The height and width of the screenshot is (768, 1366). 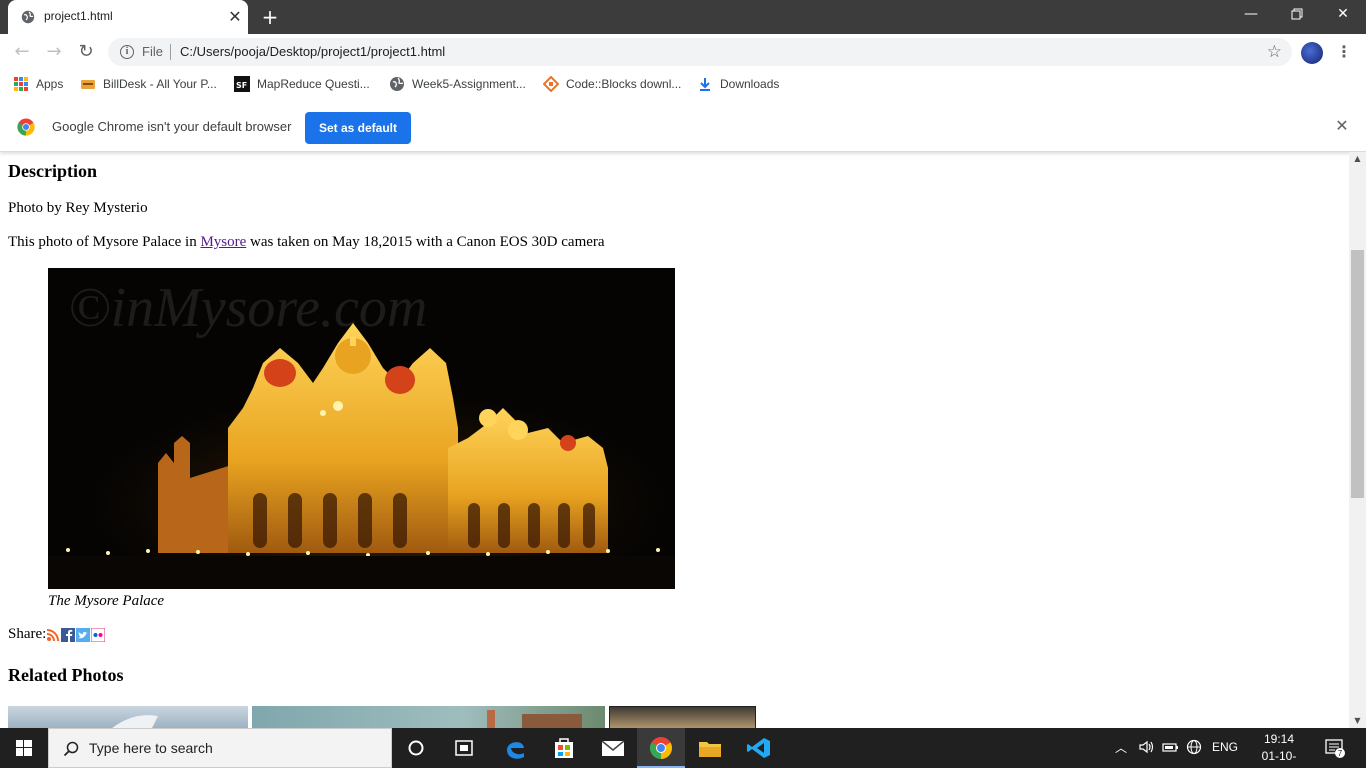 I want to click on bookmark-star-icon: ☆, so click(x=1274, y=52).